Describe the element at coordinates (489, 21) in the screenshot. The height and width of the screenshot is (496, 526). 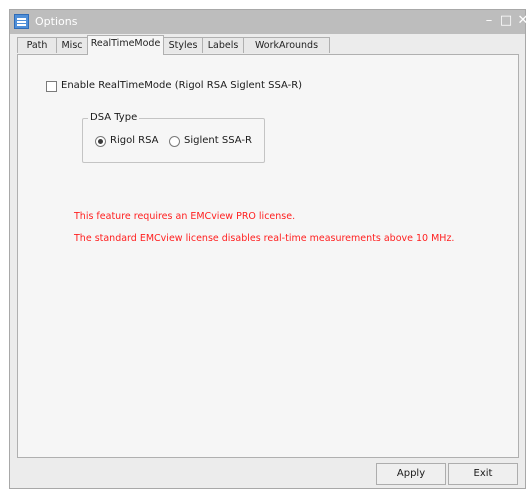
I see `minimize-icon: –` at that location.